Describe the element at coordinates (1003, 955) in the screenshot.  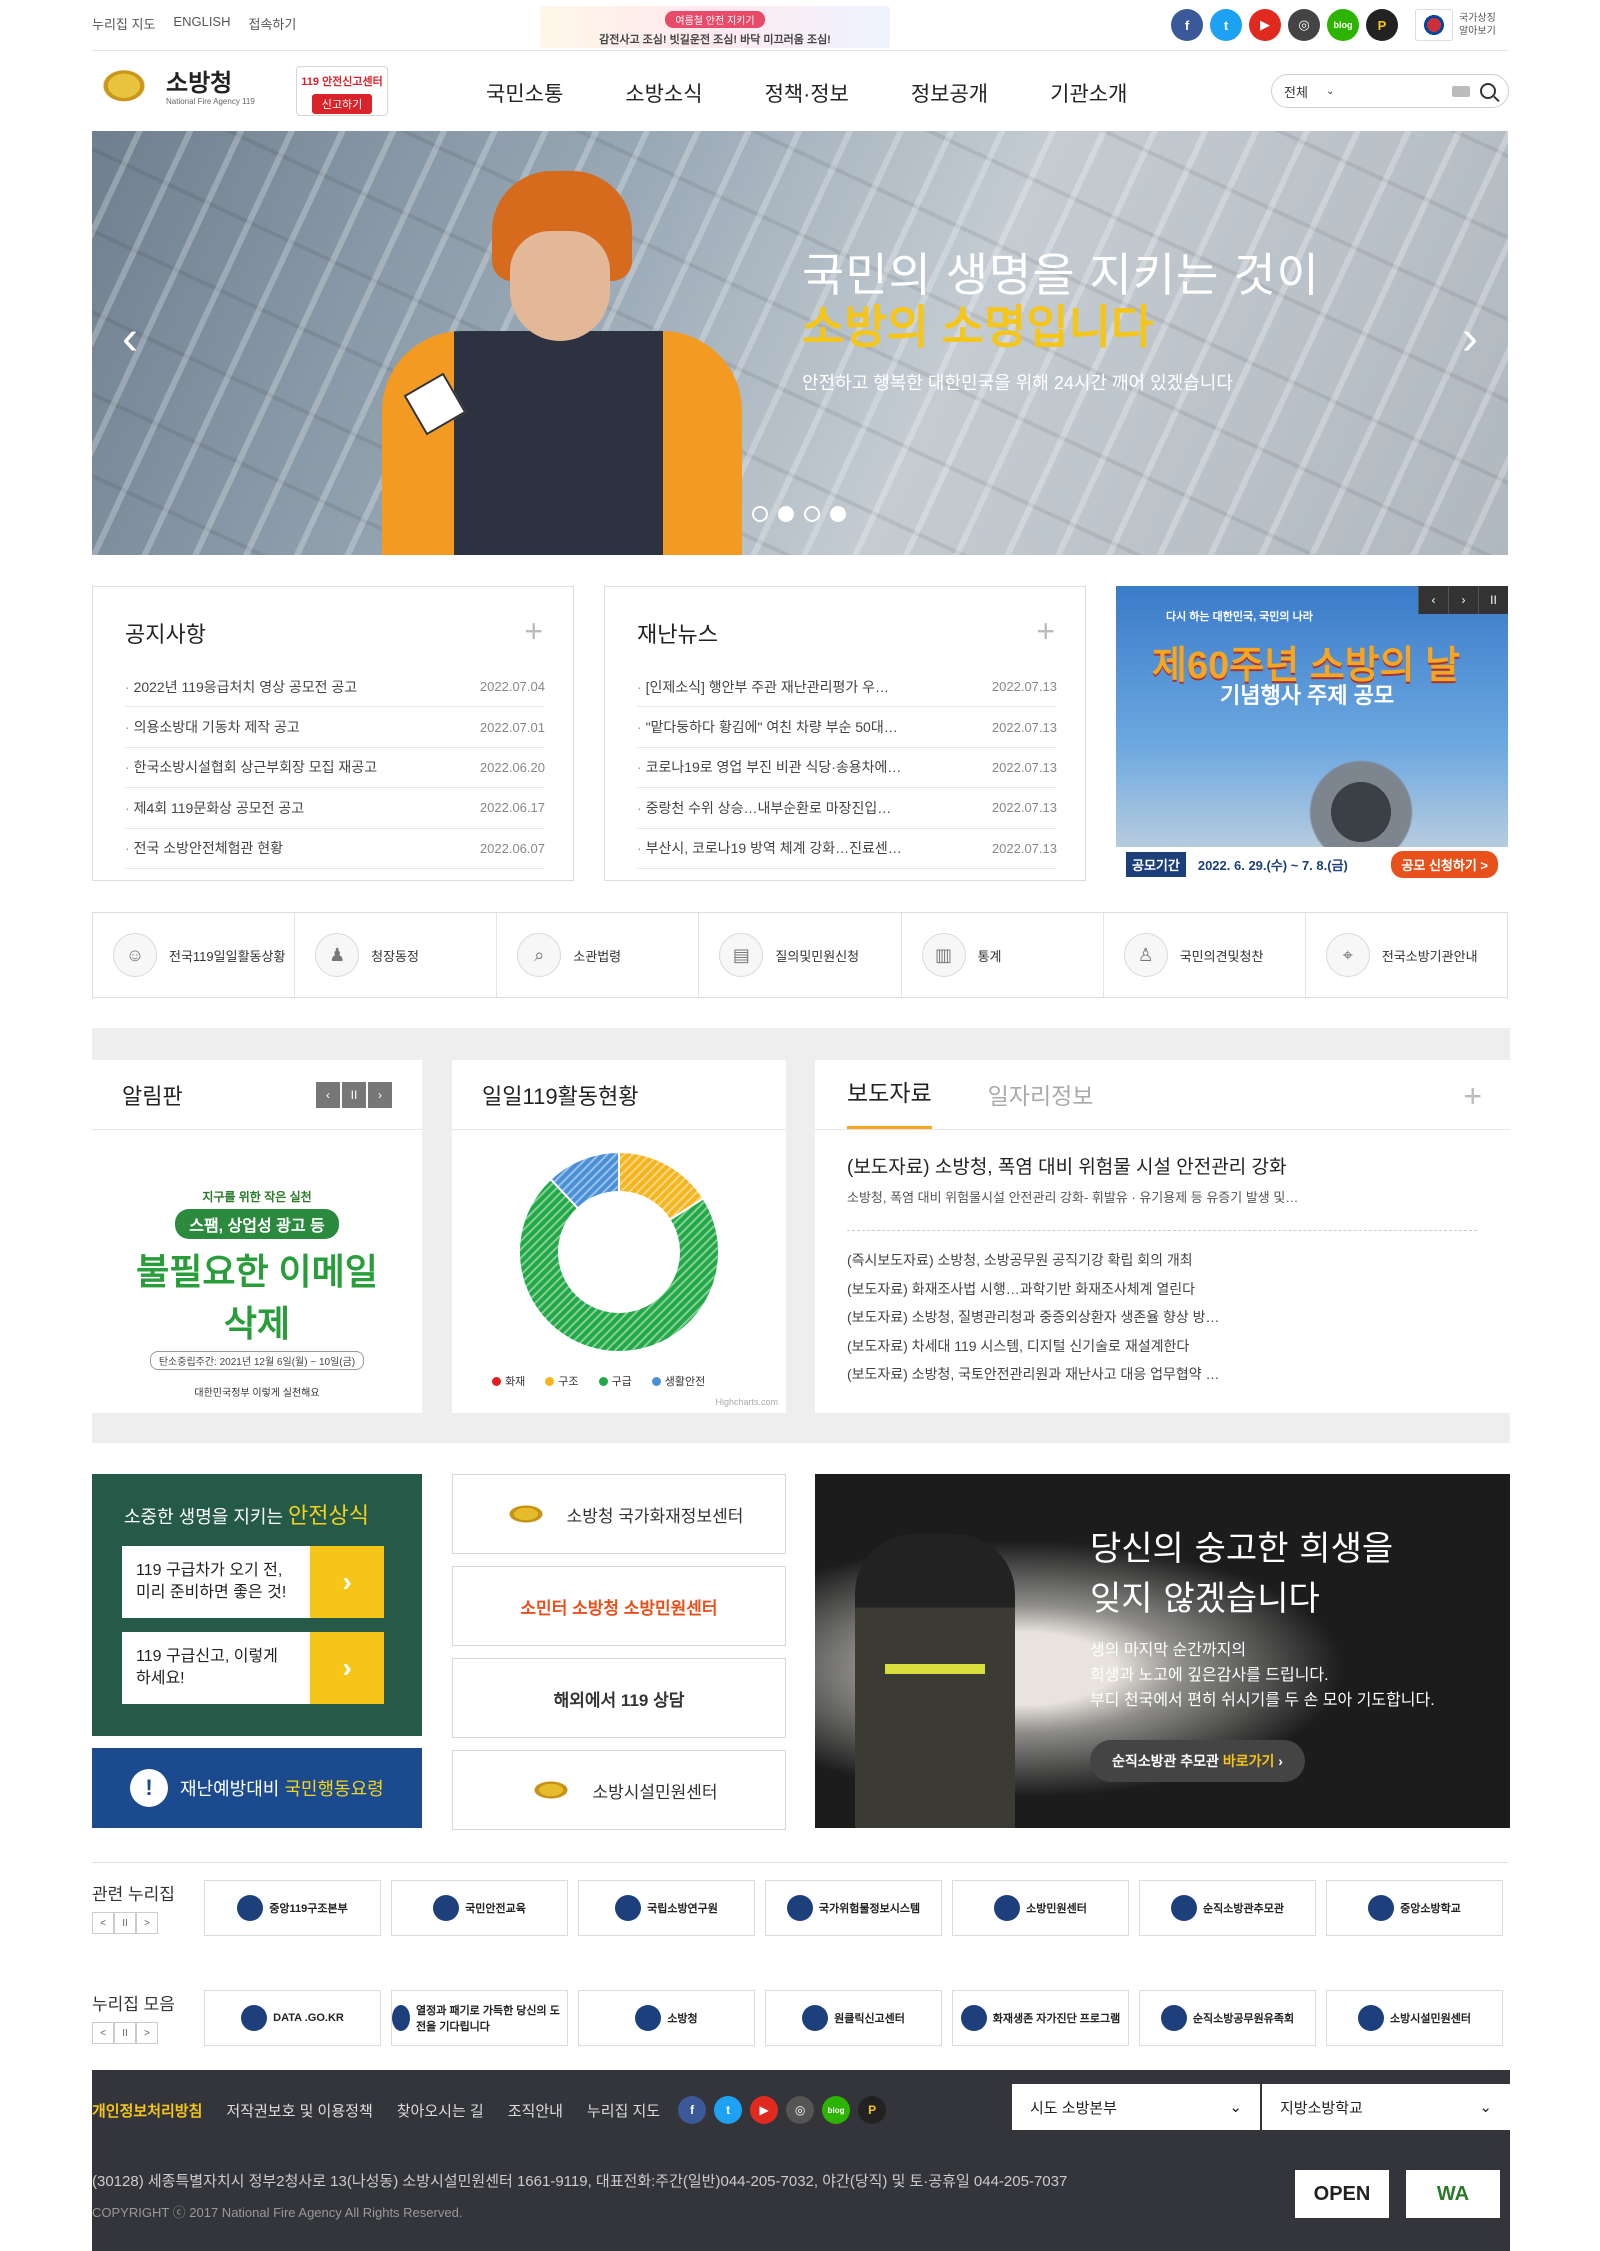
I see `quick-item: ▥ 통계` at that location.